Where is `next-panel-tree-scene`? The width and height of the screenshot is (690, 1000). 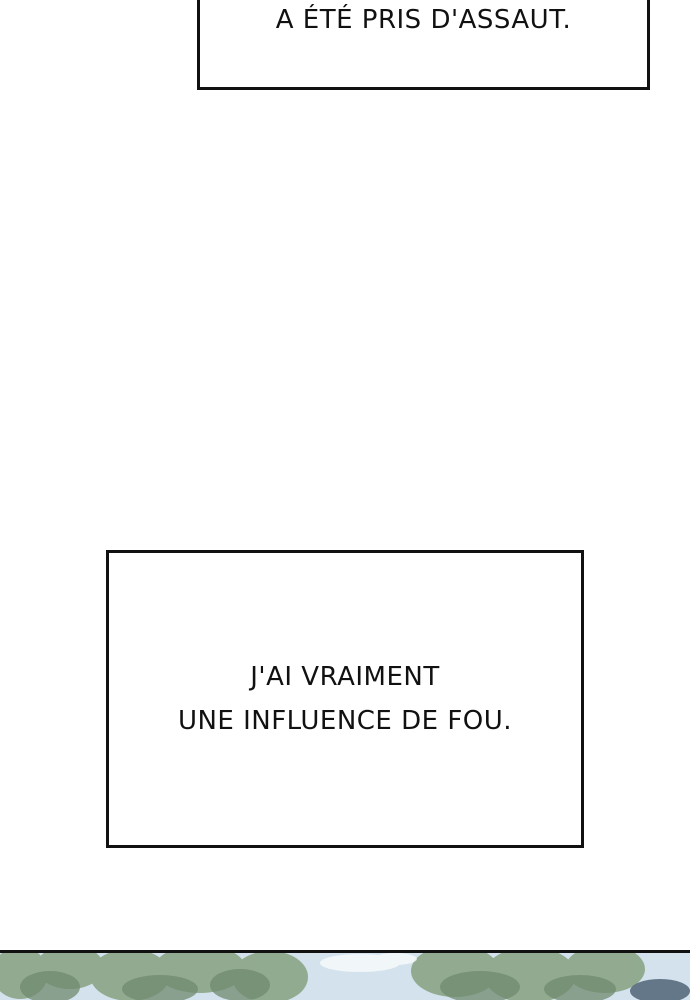
next-panel-tree-scene is located at coordinates (345, 975).